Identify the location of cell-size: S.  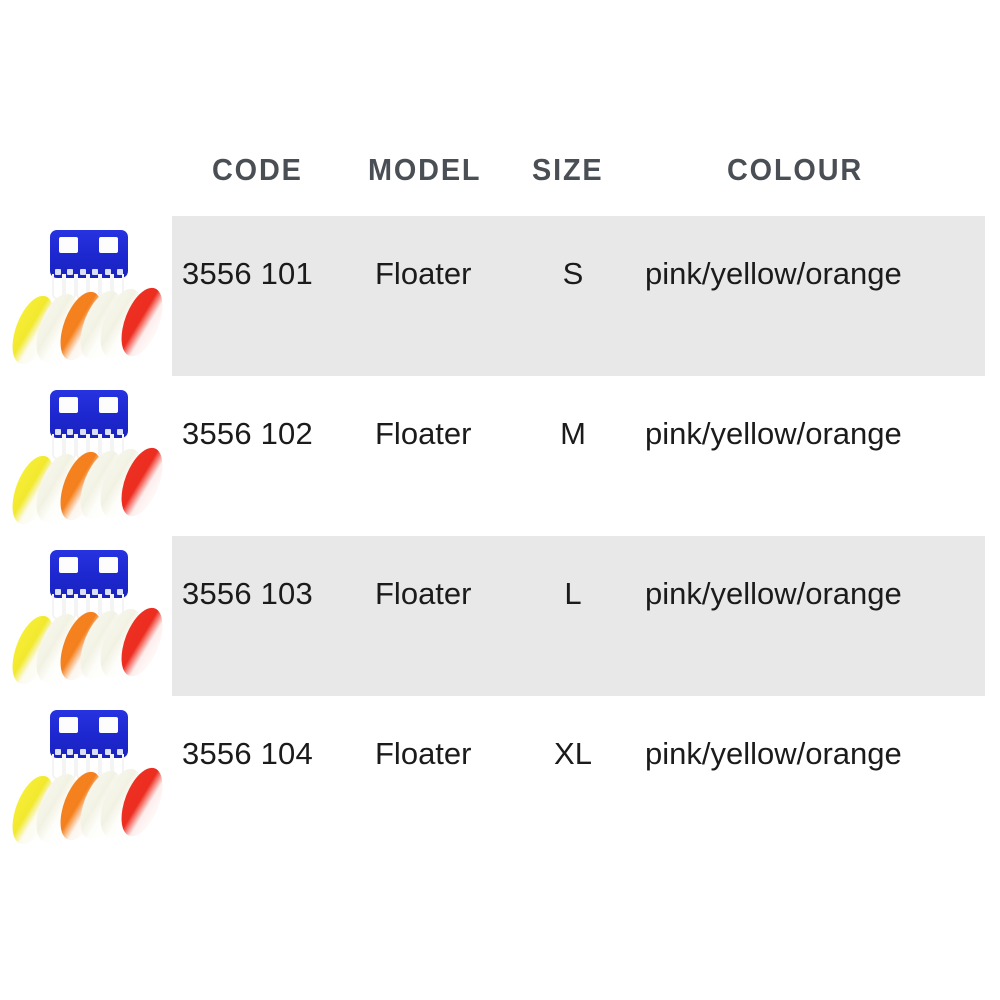
(573, 273).